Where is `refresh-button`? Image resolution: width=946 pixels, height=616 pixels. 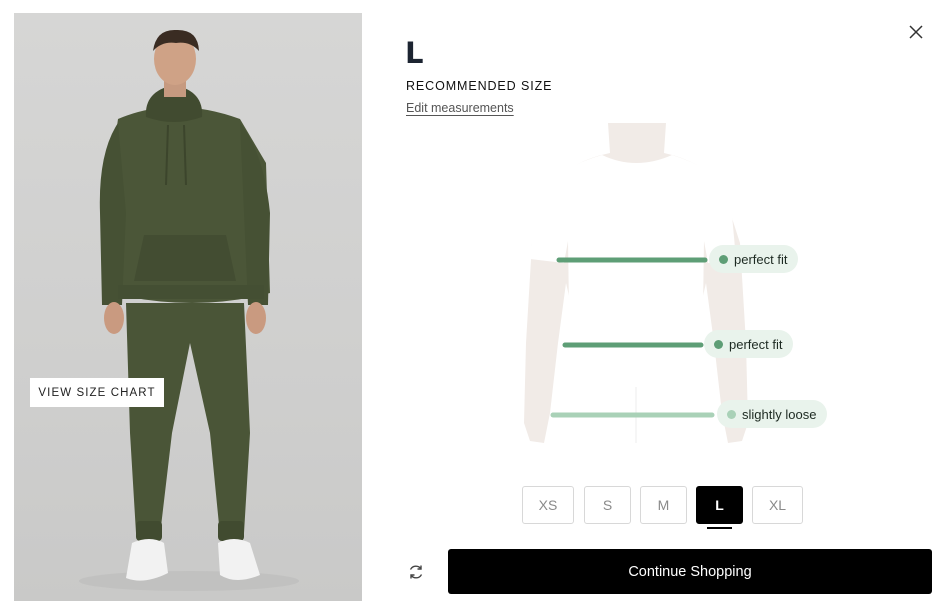
refresh-button is located at coordinates (416, 572).